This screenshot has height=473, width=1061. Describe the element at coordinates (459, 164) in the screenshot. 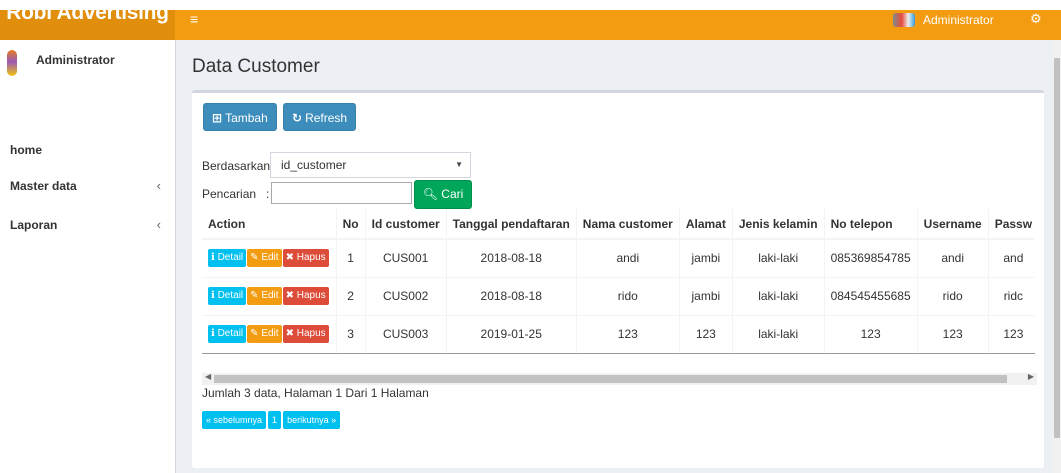

I see `caret-down-icon: ▼` at that location.